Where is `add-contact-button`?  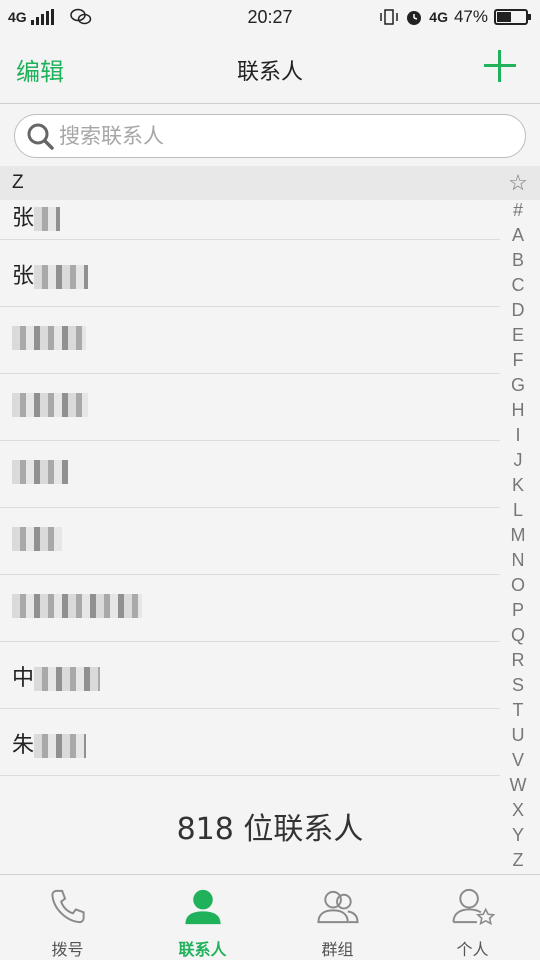 add-contact-button is located at coordinates (500, 66).